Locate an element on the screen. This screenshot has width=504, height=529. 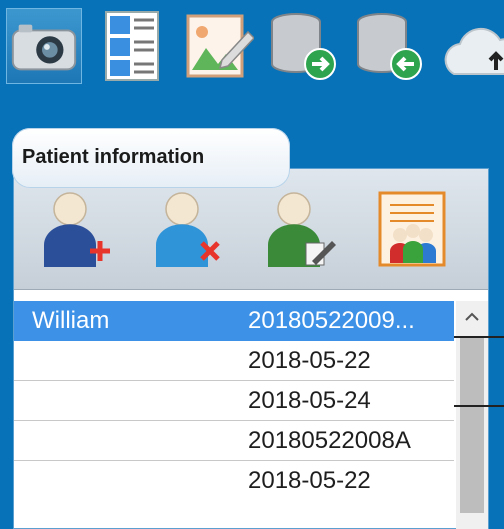
edit-patient-icon is located at coordinates (302, 229).